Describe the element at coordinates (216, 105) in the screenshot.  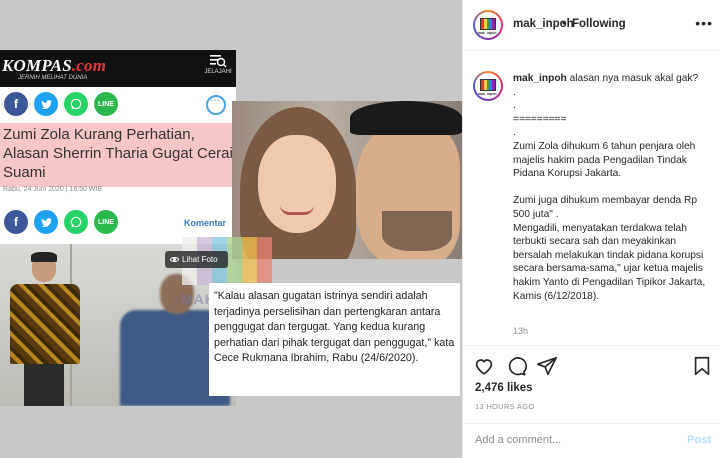
I see `comment-bubble-icon` at that location.